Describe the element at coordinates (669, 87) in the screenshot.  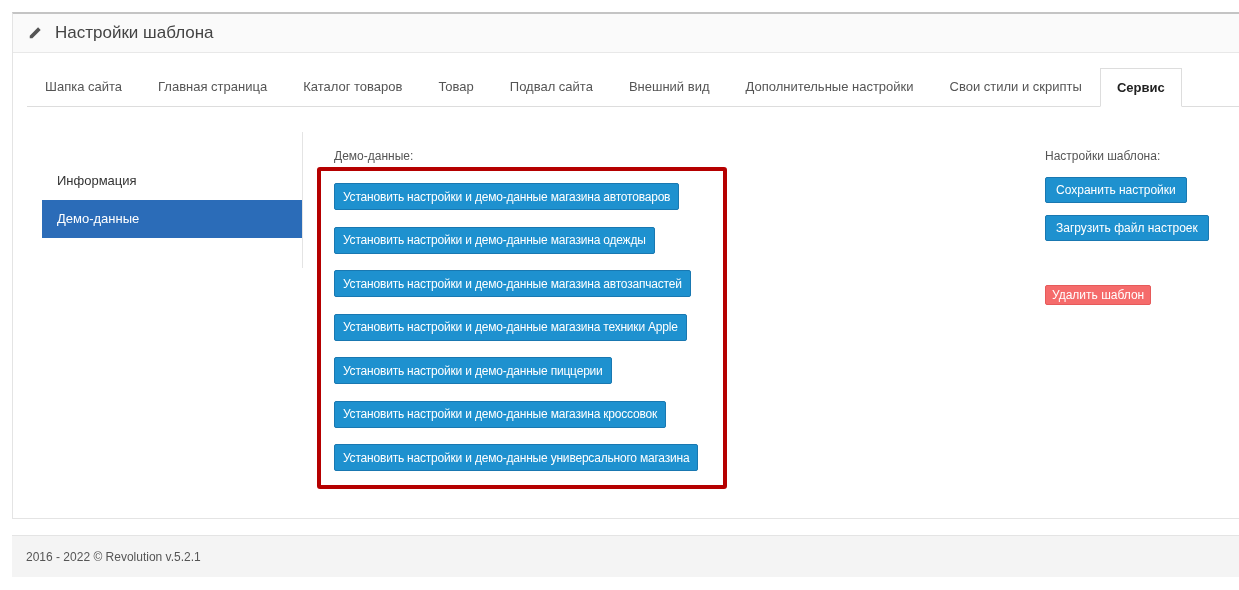
I see `tab: Внешний вид` at that location.